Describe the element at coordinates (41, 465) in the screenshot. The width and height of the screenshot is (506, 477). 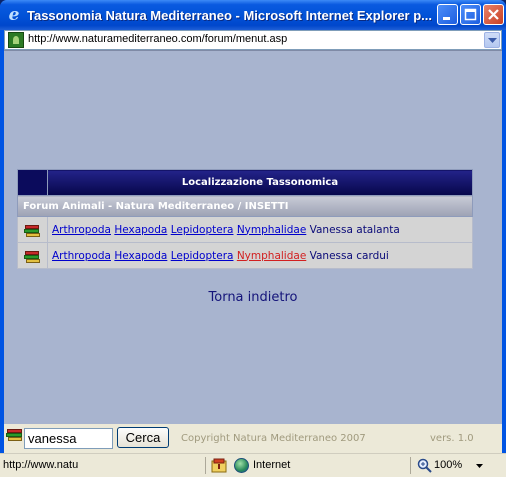
I see `status-text: http://www.natu` at that location.